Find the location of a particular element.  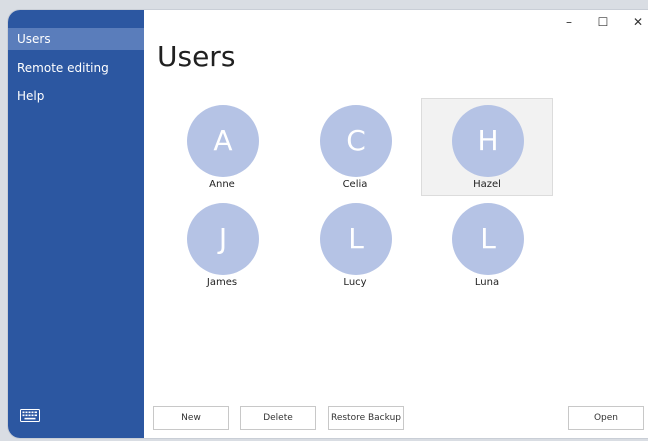

user-name: Anne is located at coordinates (222, 184).